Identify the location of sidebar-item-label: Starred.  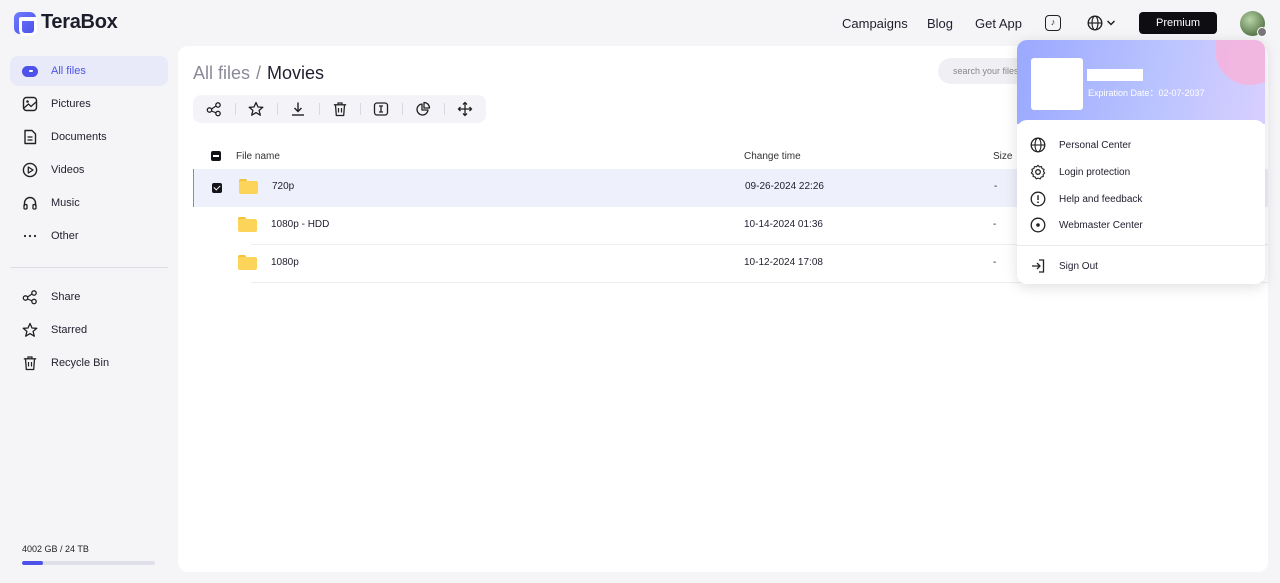
(69, 330).